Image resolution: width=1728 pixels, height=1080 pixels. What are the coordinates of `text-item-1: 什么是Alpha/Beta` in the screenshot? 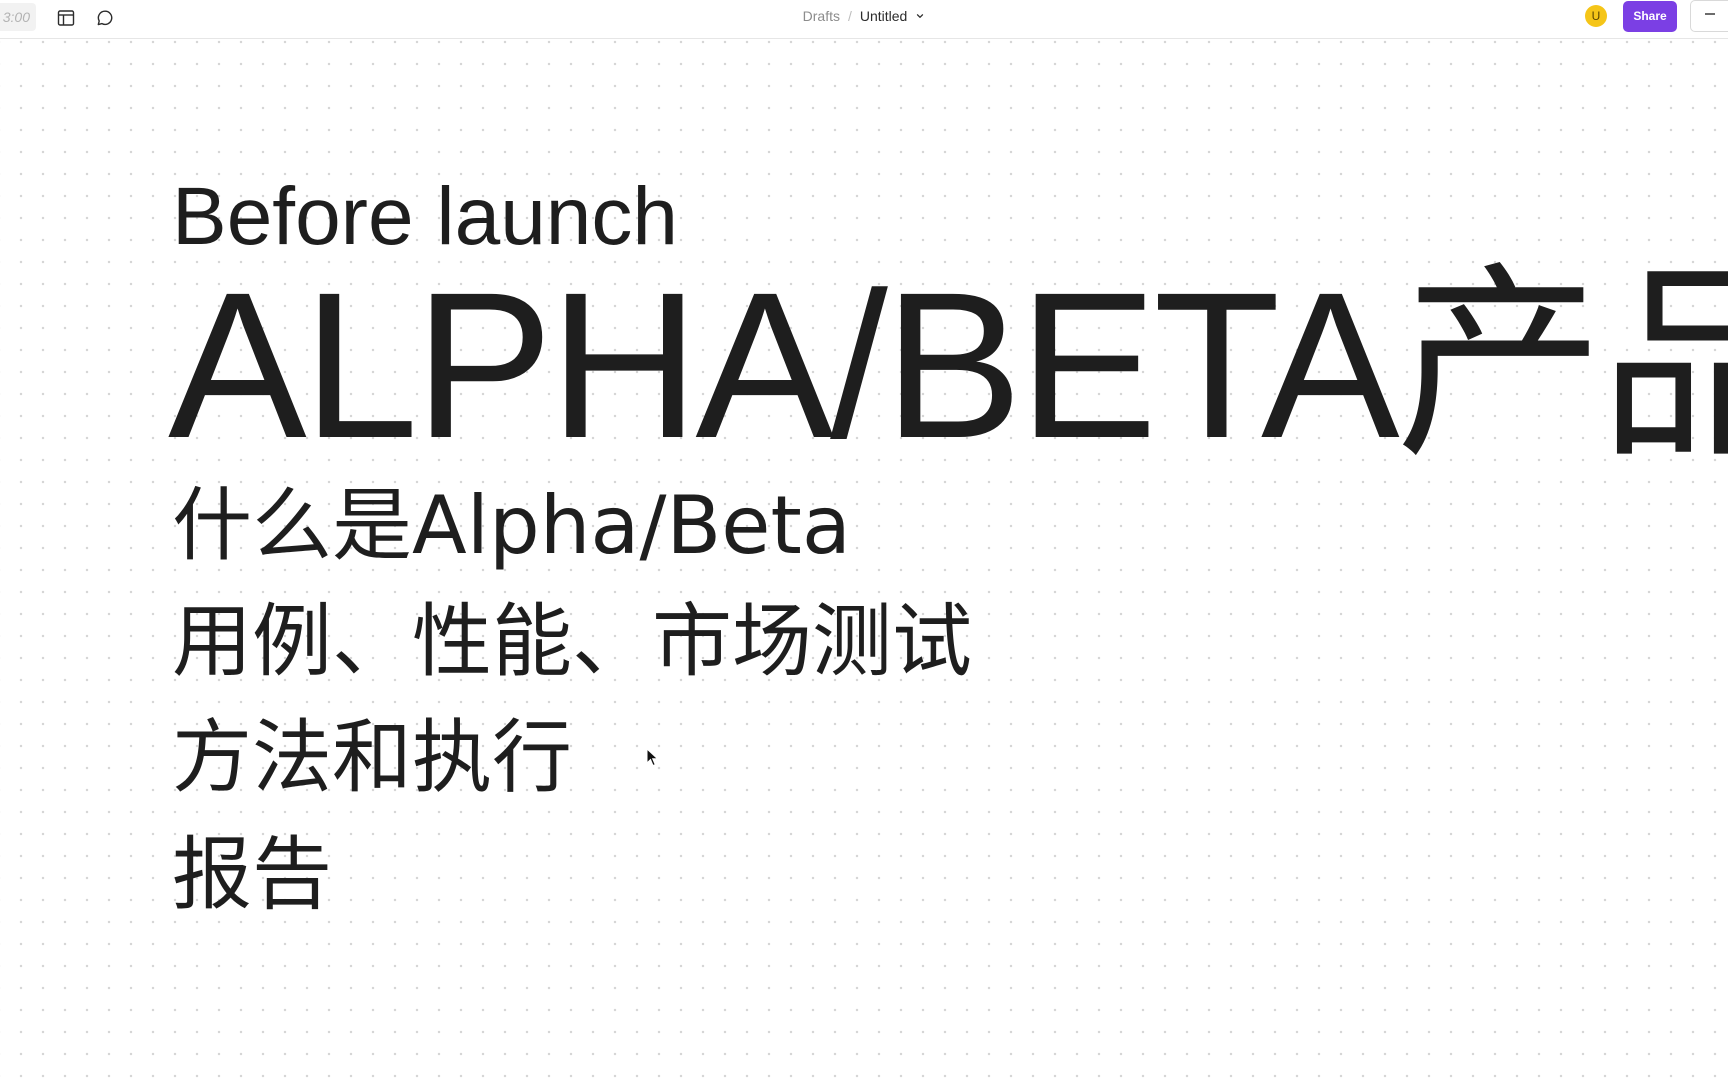 It's located at (511, 526).